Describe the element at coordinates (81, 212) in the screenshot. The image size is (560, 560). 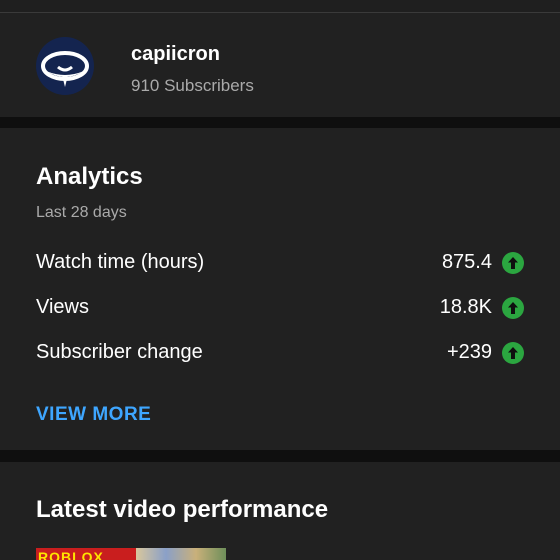
I see `analytics-period: Last 28 days` at that location.